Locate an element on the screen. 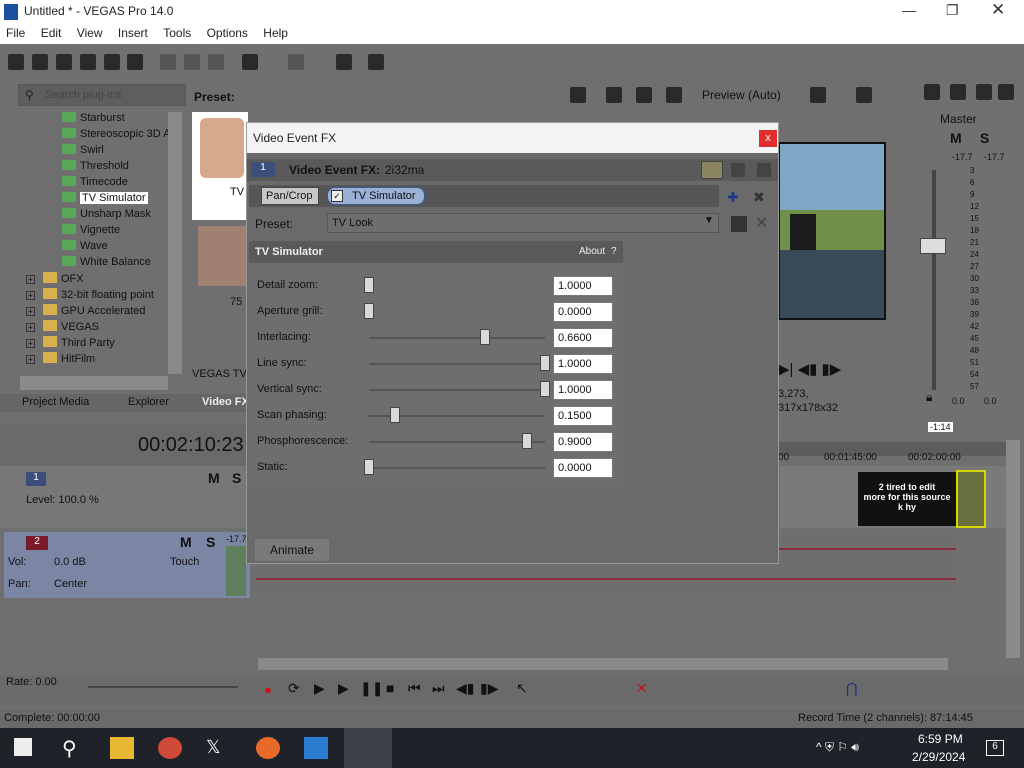  notification-count: 6 is located at coordinates (995, 748).